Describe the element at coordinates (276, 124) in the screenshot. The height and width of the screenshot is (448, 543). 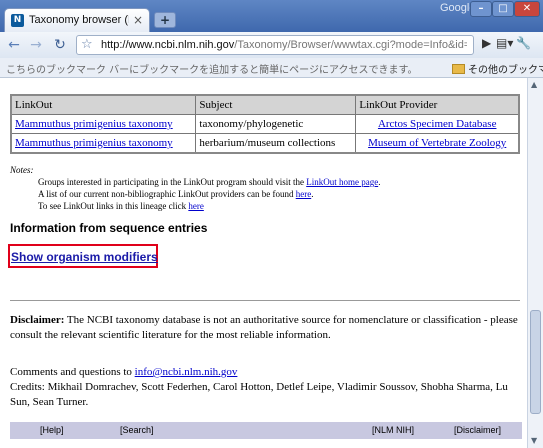
I see `subject-cell: taxonomy/phylogenetic` at that location.